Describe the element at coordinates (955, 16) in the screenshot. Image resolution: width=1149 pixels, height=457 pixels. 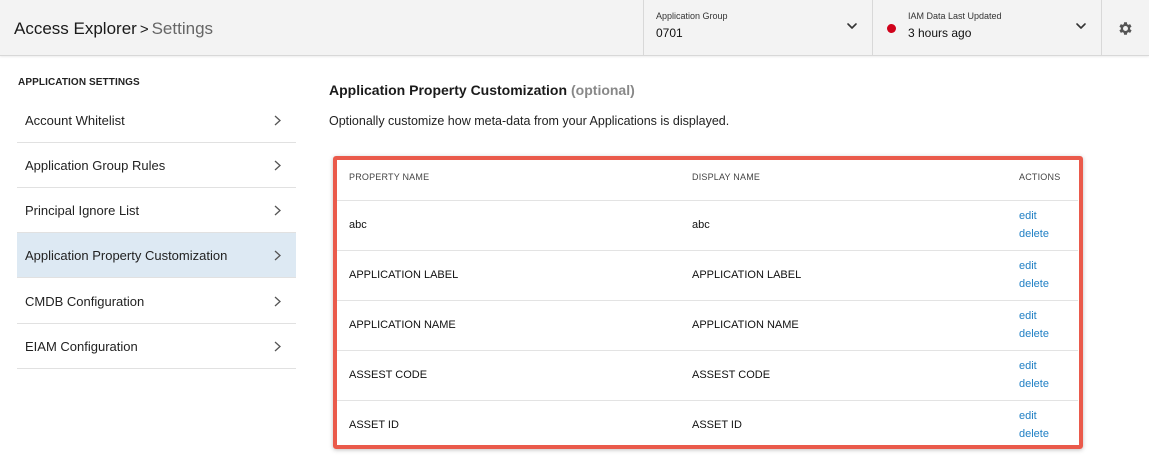
I see `iam-data-label: IAM Data Last Updated` at that location.